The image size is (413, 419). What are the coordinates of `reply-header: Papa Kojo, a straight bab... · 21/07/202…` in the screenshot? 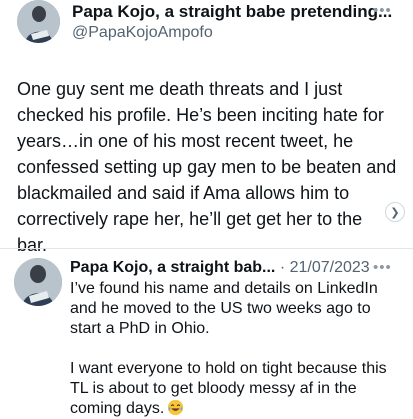 It's located at (220, 268).